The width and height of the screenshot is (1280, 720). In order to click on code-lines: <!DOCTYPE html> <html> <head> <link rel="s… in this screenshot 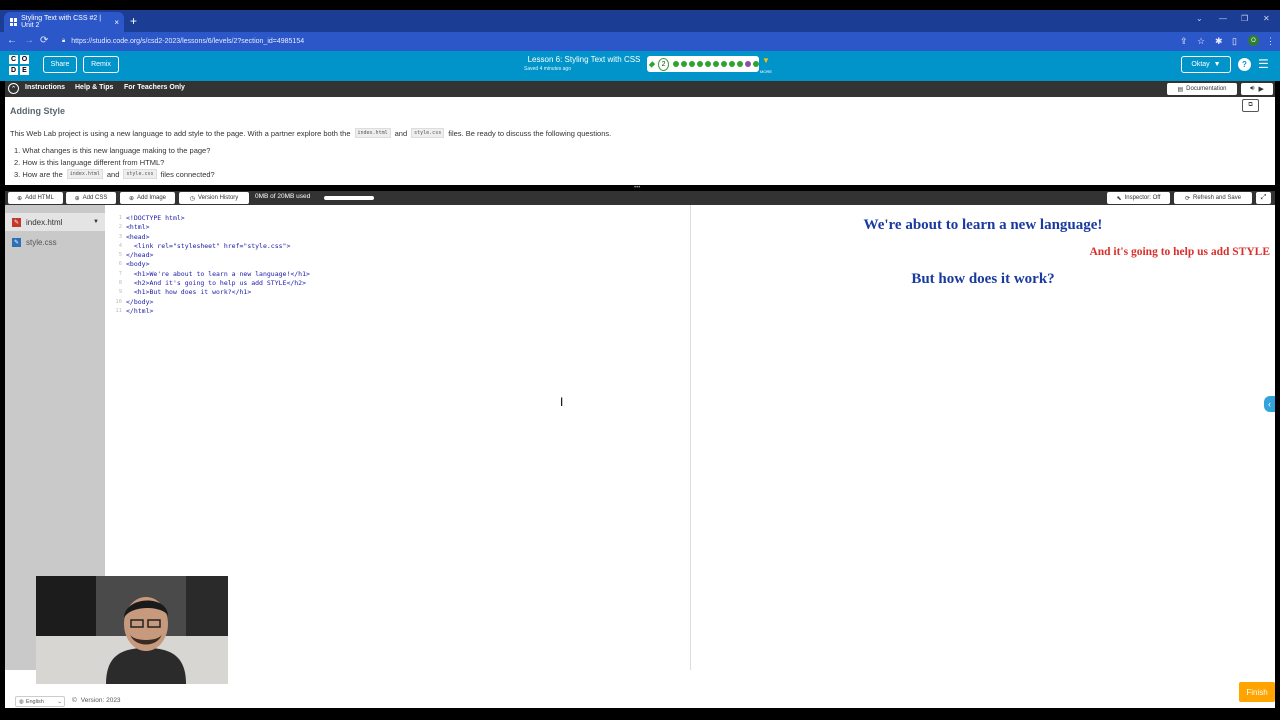, I will do `click(218, 265)`.